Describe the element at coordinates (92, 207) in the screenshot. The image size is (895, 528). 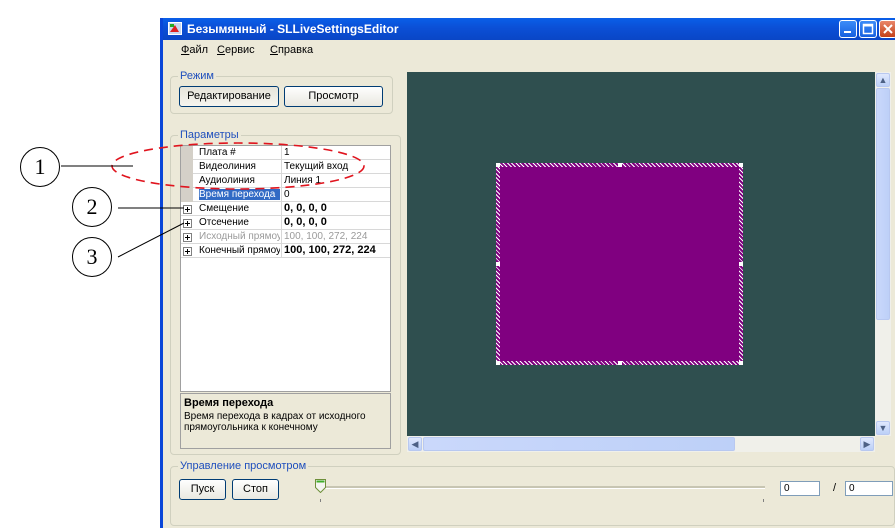
I see `callout-2: 2` at that location.